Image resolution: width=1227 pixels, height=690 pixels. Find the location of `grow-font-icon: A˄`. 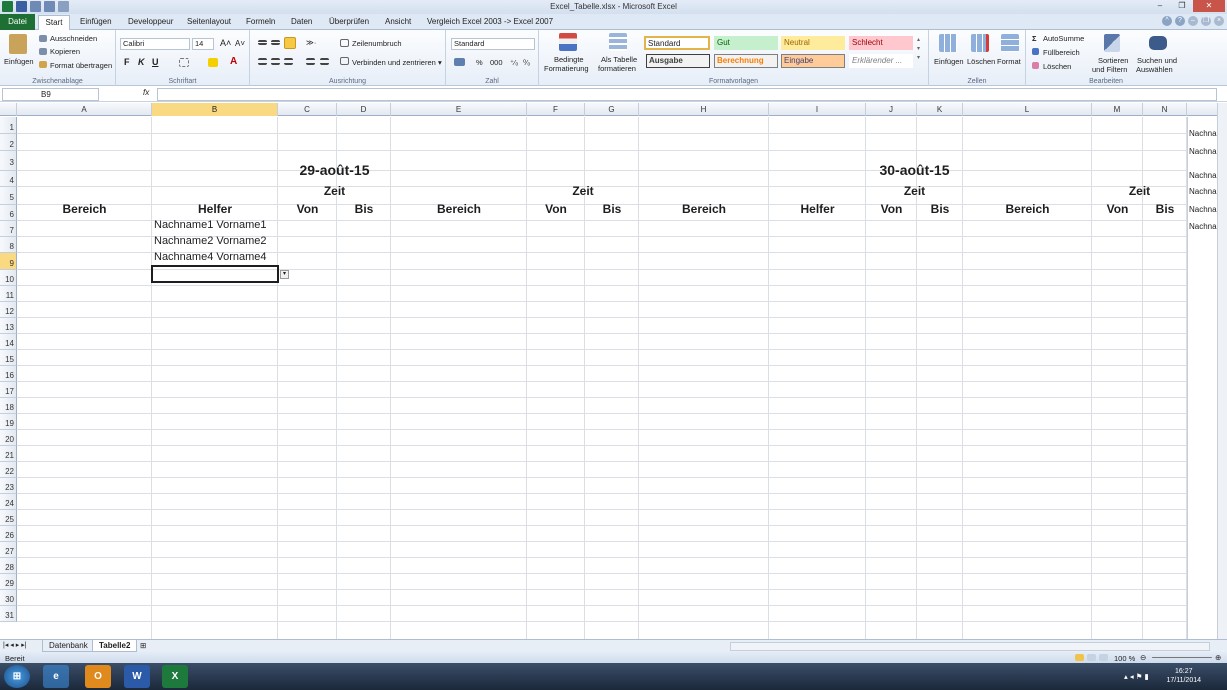

grow-font-icon: A˄ is located at coordinates (225, 43).